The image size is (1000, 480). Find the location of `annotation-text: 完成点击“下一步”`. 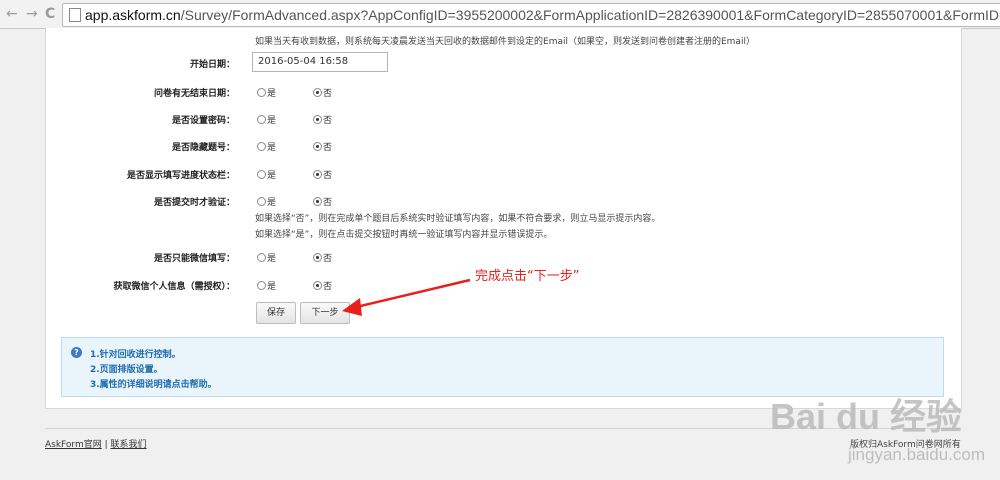

annotation-text: 完成点击“下一步” is located at coordinates (527, 276).